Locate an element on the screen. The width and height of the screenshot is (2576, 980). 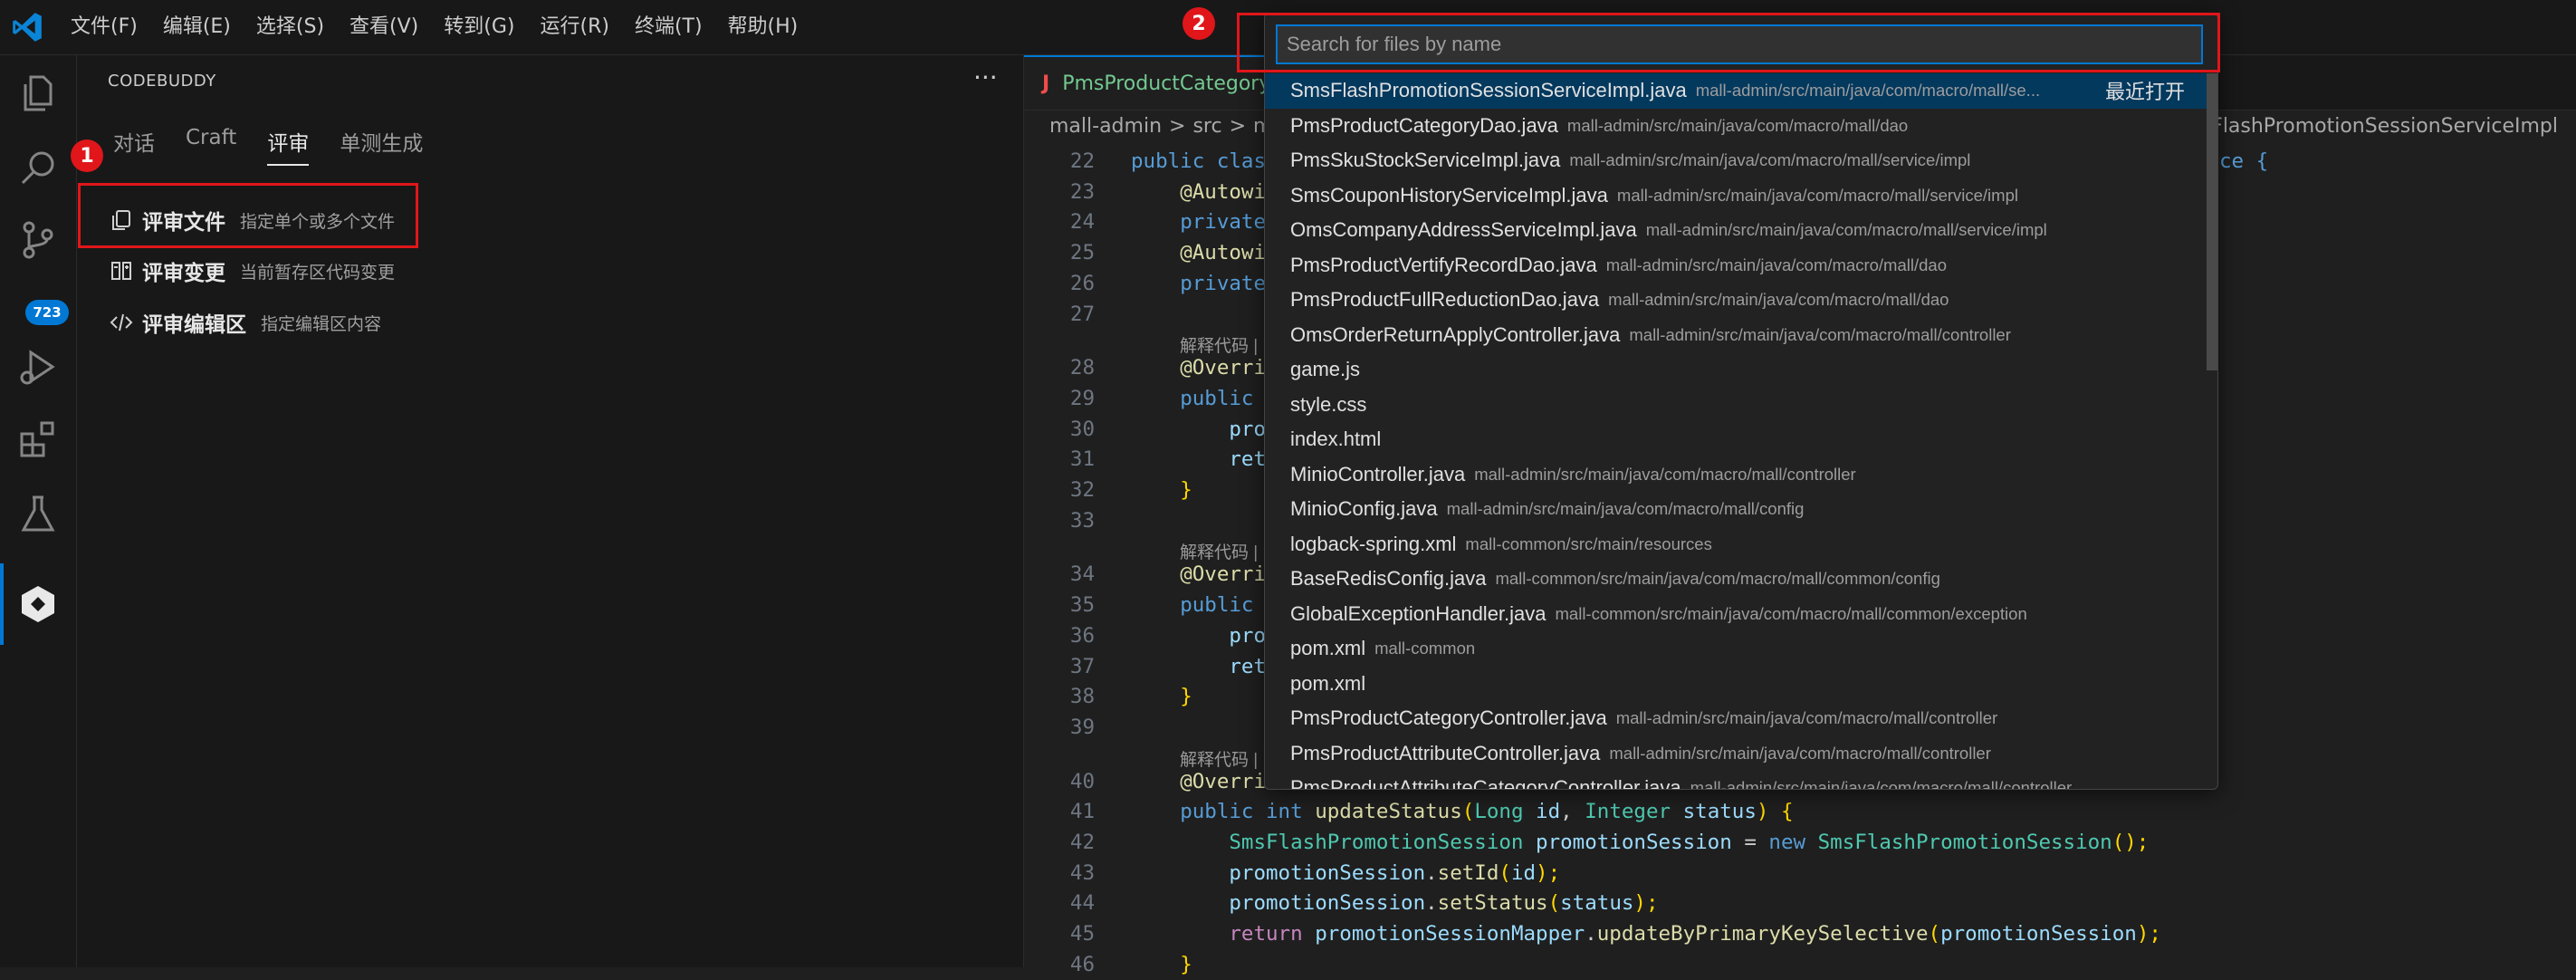
menu-terminal: 终端(T) is located at coordinates (668, 27).